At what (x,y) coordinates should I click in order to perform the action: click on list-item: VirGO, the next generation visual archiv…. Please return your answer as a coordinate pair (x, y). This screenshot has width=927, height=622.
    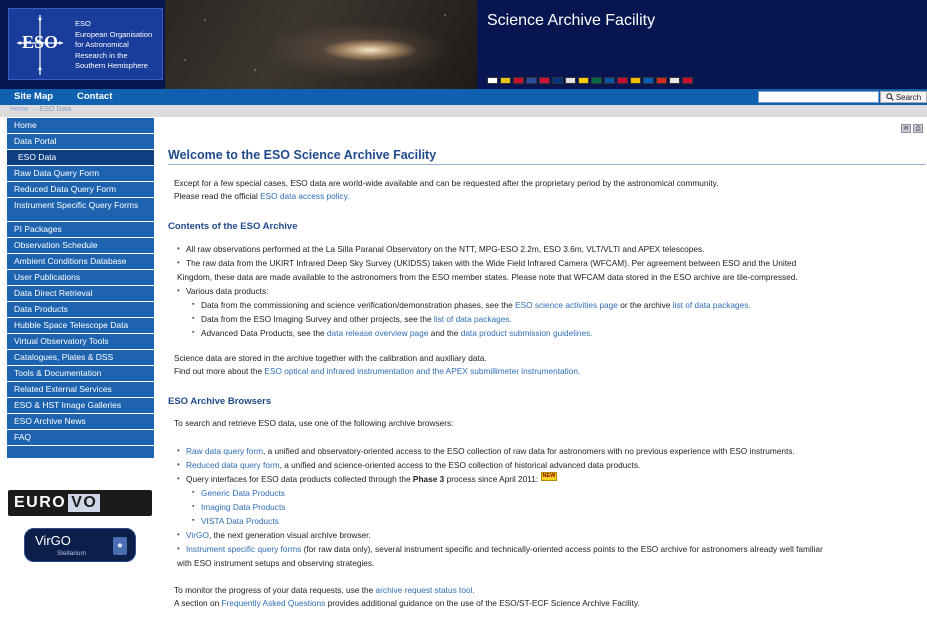
    Looking at the image, I should click on (500, 535).